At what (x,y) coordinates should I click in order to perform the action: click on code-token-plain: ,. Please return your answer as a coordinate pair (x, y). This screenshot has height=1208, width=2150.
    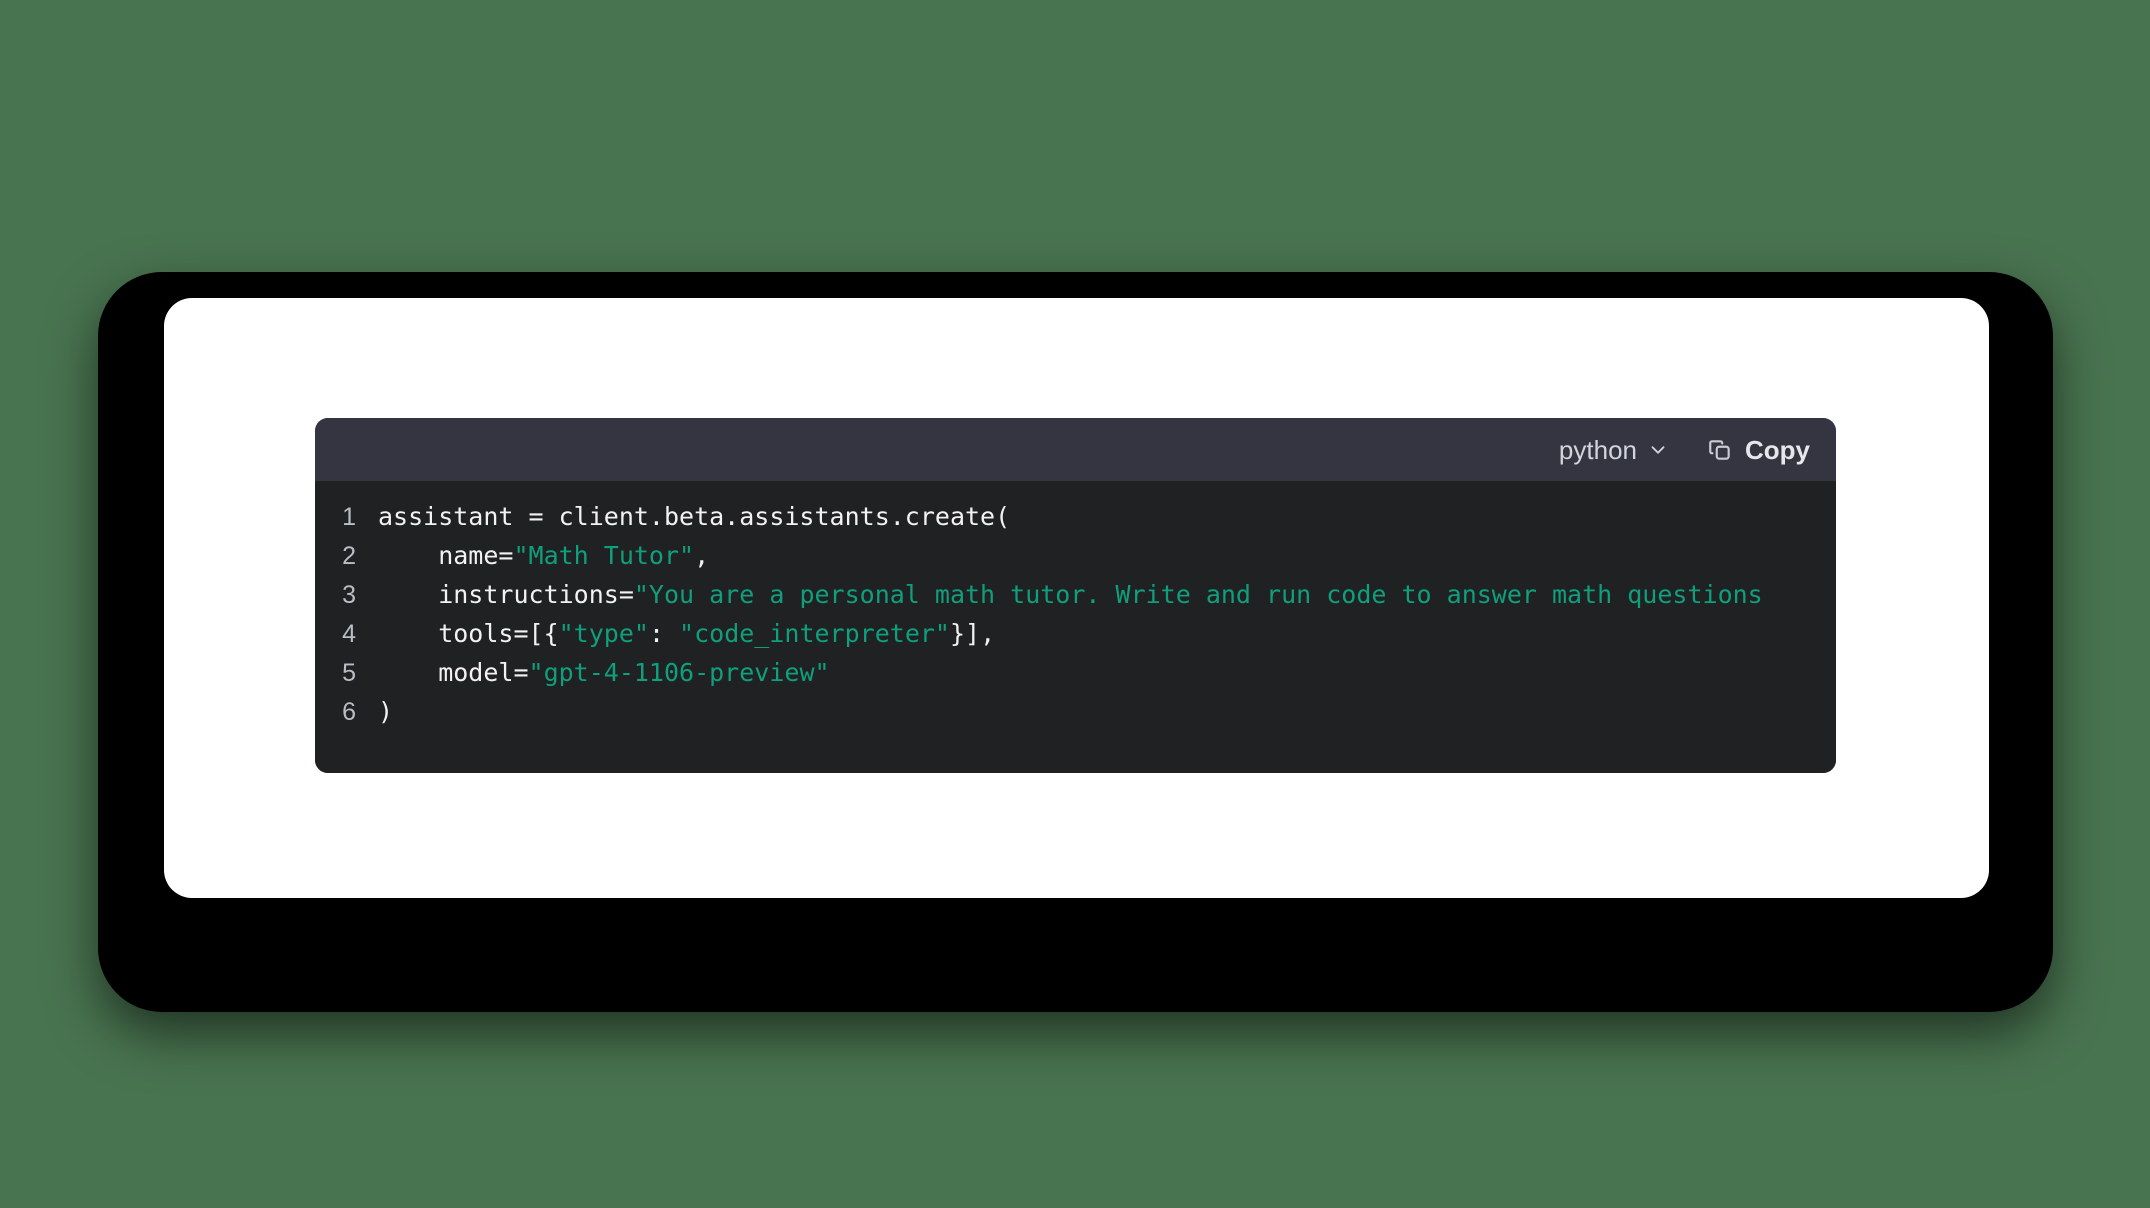
    Looking at the image, I should click on (702, 555).